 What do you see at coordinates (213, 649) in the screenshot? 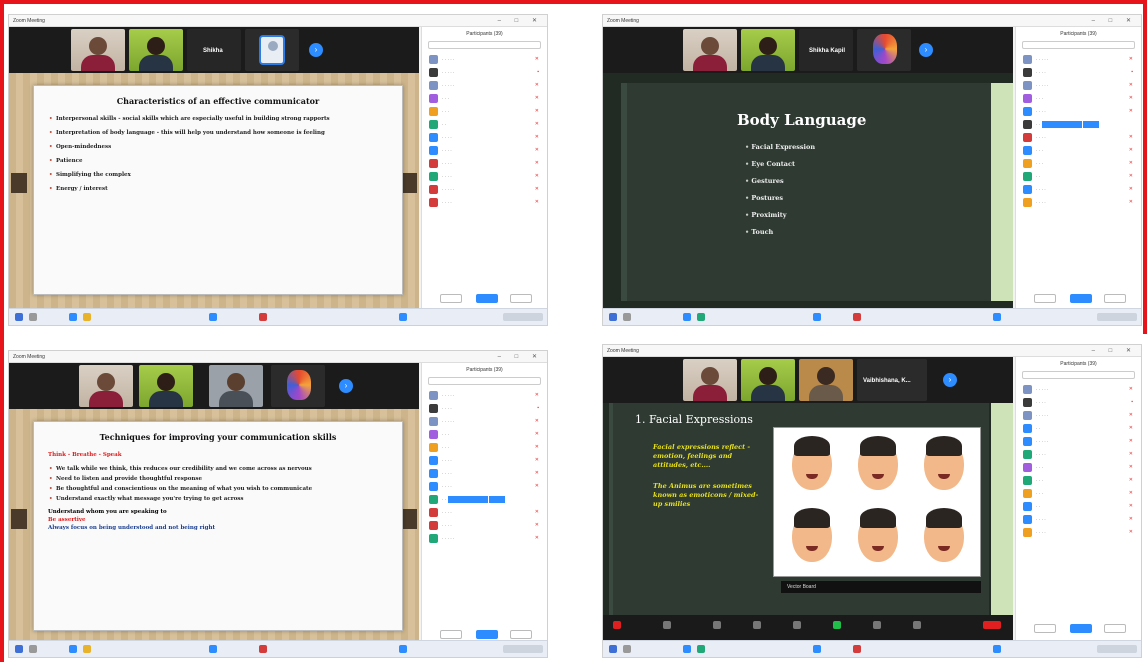
I see `zoom-app-icon` at bounding box center [213, 649].